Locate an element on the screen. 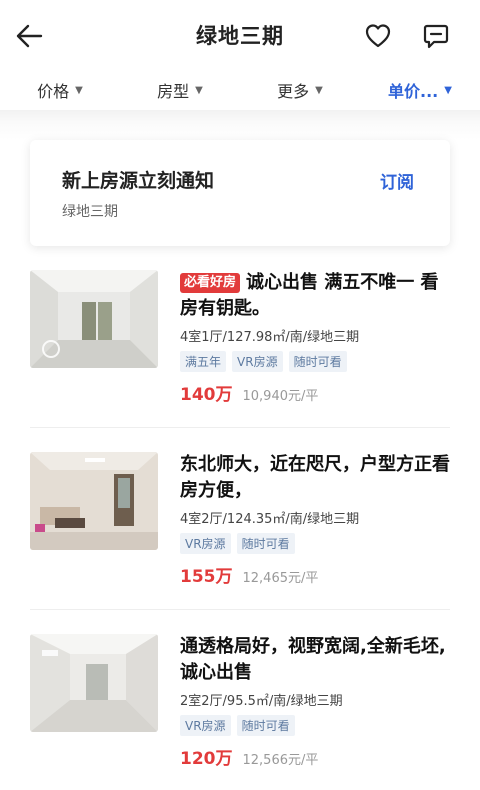 The height and width of the screenshot is (790, 480). filter-room-type: 房型 ▼ is located at coordinates (180, 90).